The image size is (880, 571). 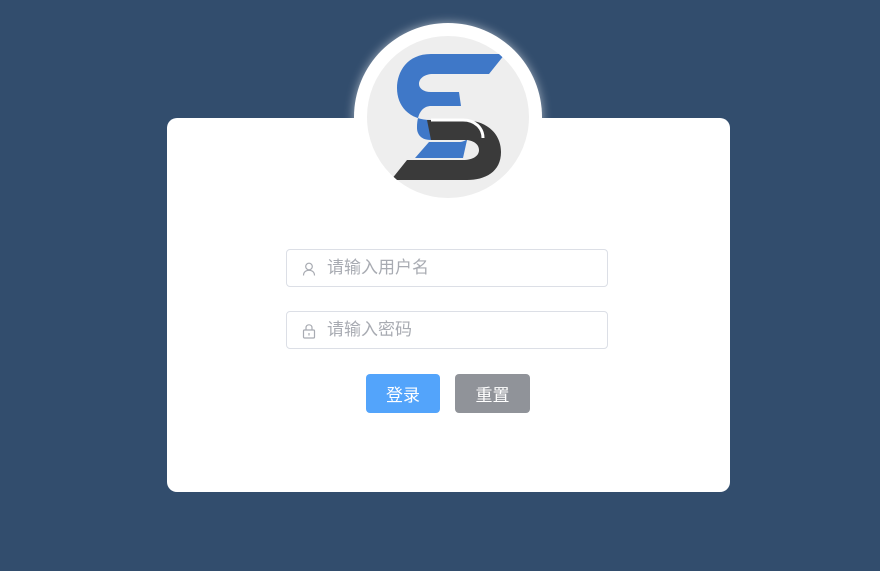 What do you see at coordinates (403, 393) in the screenshot?
I see `login-button: 登录` at bounding box center [403, 393].